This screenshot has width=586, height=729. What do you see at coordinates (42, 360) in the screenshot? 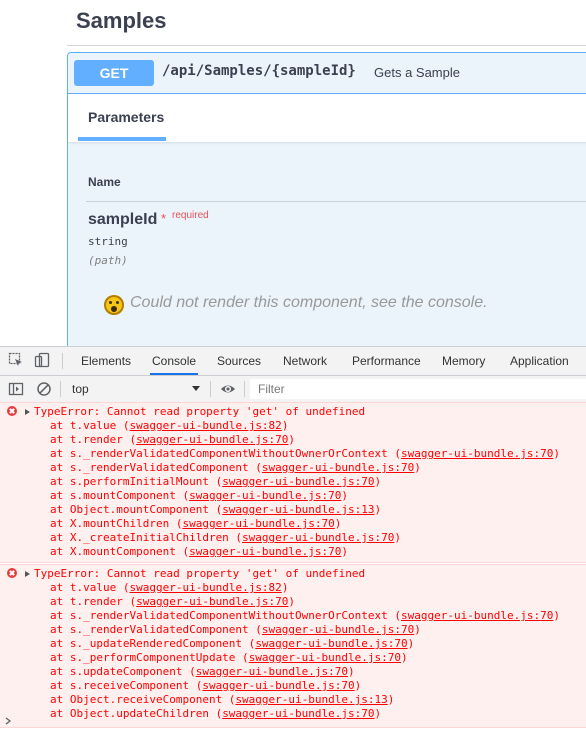
I see `device-toolbar-icon` at bounding box center [42, 360].